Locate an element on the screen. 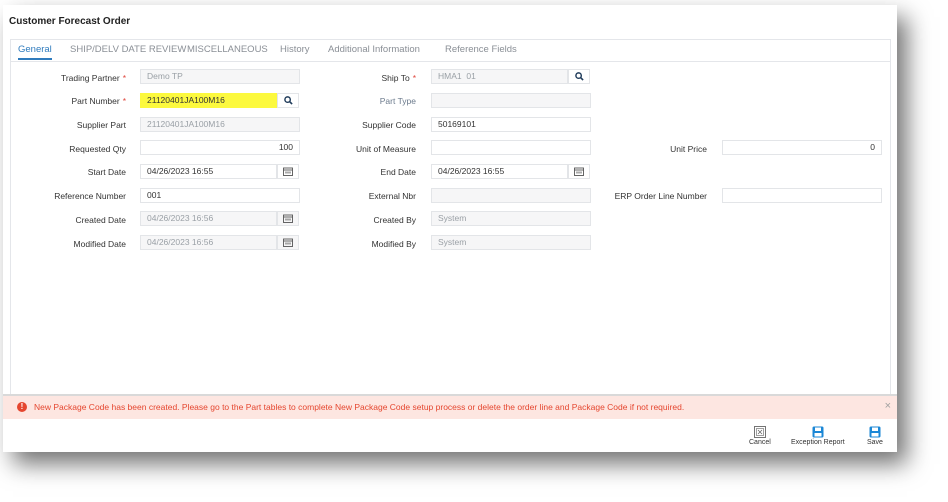  cancel-button: Cancel is located at coordinates (760, 436).